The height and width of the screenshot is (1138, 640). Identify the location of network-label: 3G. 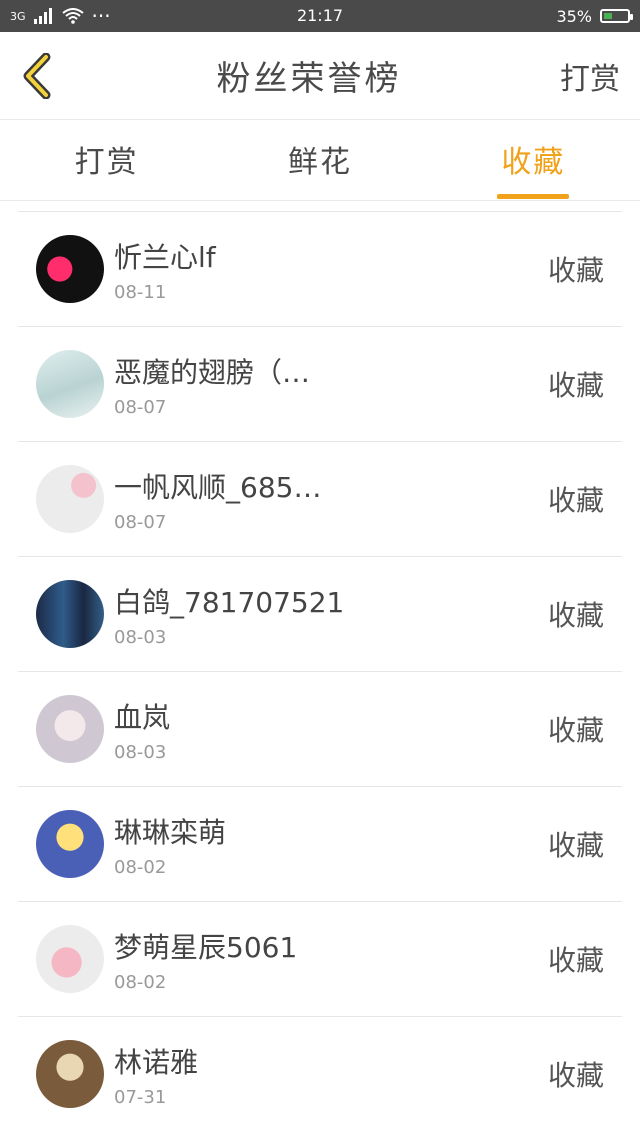
(18, 16).